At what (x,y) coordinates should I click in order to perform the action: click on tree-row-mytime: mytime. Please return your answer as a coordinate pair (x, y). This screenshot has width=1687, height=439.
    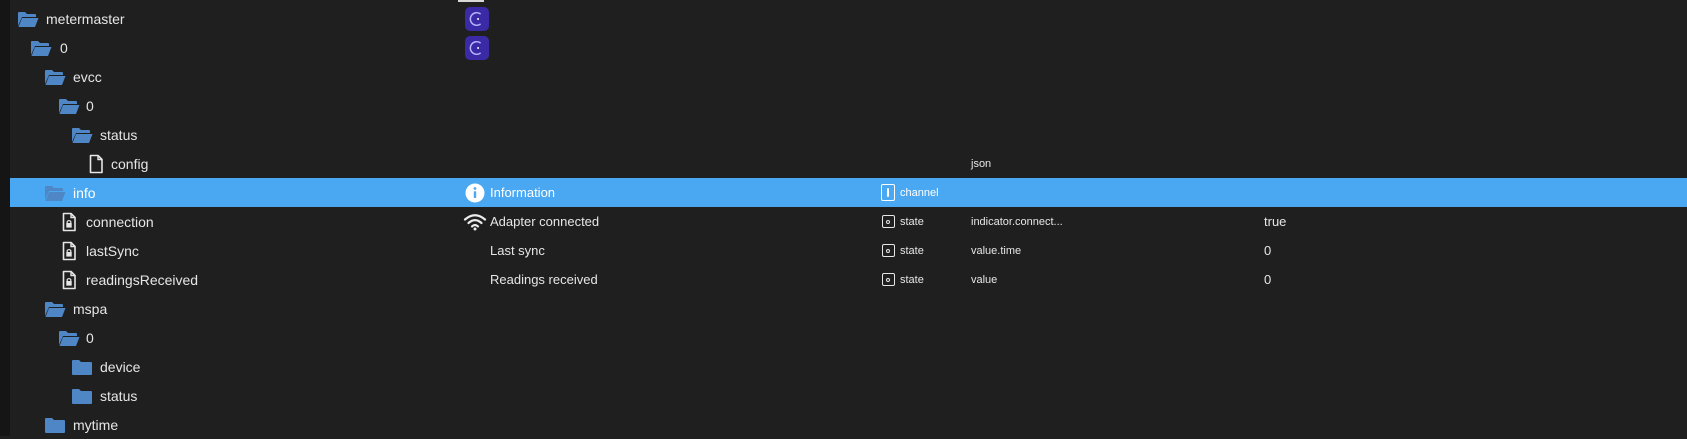
    Looking at the image, I should click on (848, 424).